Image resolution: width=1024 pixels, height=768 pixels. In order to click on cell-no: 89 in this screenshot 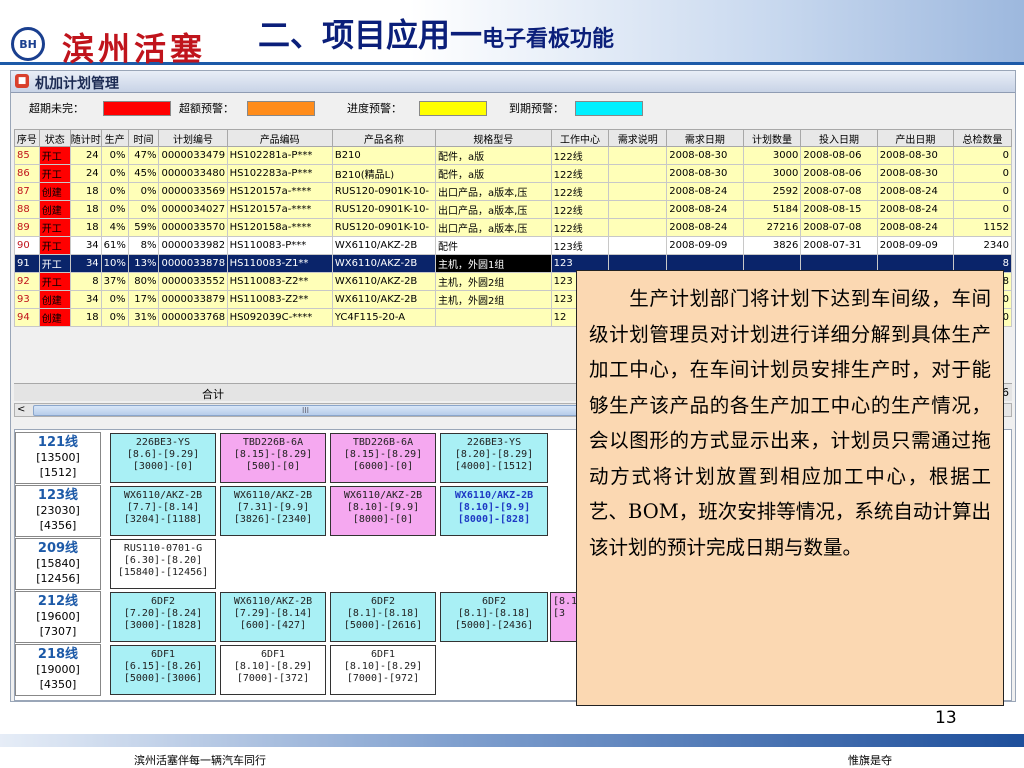, I will do `click(27, 227)`.